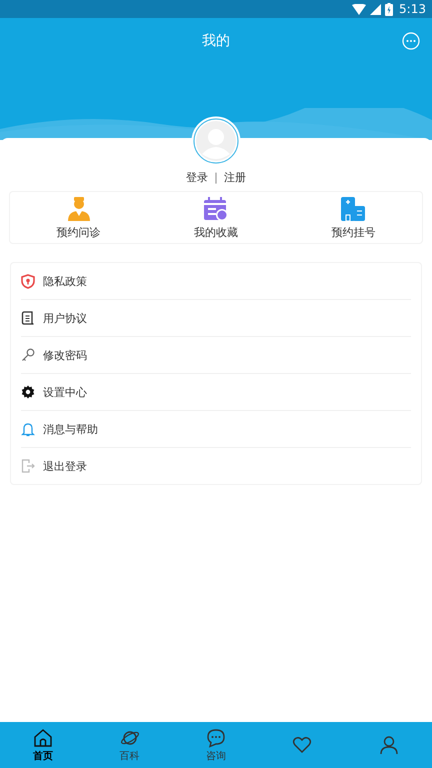 Image resolution: width=432 pixels, height=768 pixels. I want to click on shortcut-item: 预约挂号, so click(353, 218).